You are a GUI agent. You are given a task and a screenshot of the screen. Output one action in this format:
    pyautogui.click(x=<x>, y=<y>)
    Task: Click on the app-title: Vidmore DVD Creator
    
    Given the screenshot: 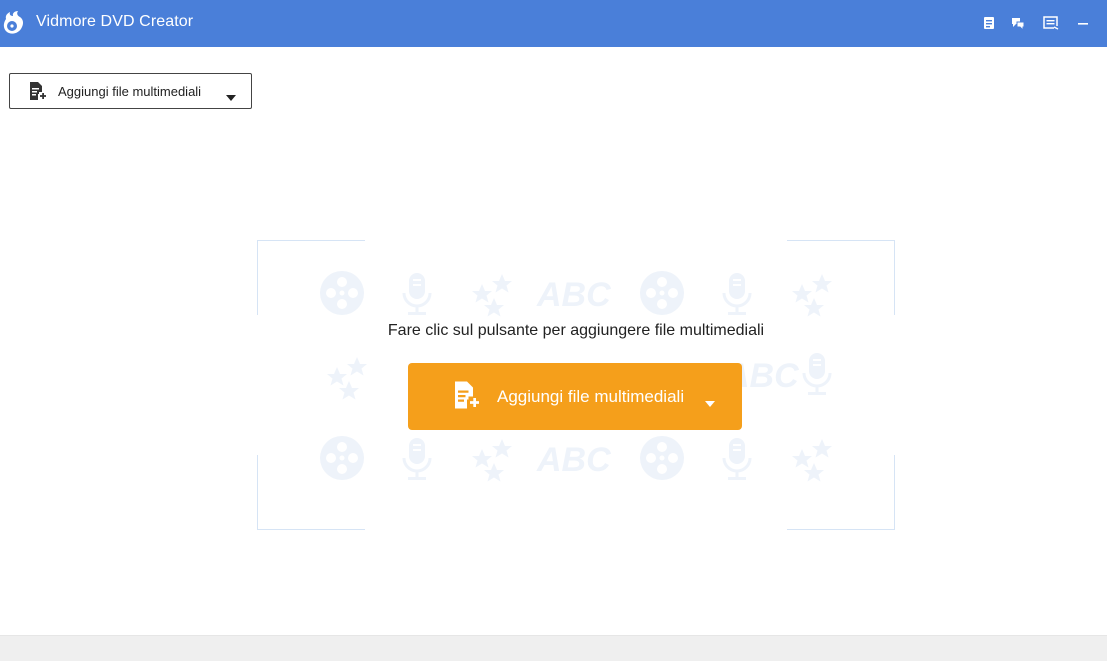 What is the action you would take?
    pyautogui.click(x=115, y=21)
    